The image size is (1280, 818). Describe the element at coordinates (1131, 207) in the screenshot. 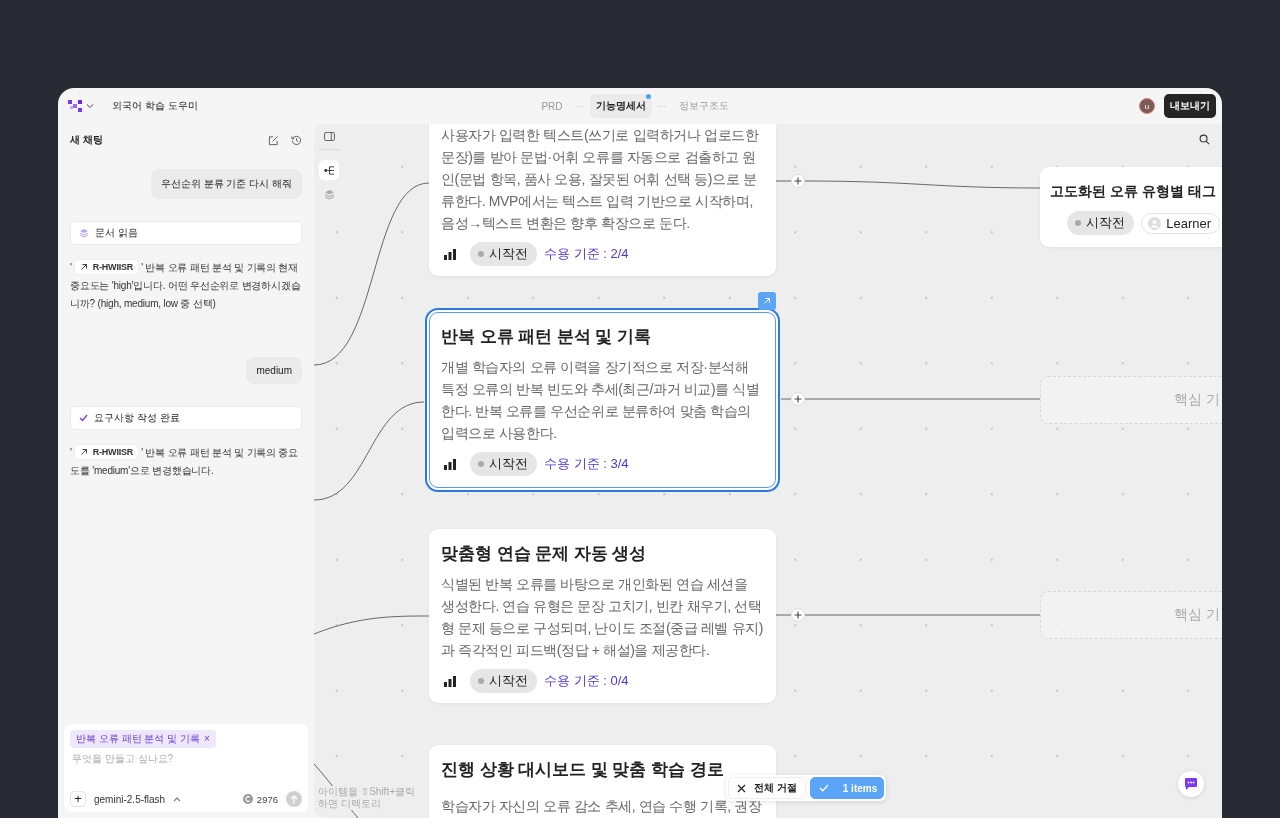

I see `node-card: 고도화된 오류 유형별 태그 시작전 Learner` at that location.